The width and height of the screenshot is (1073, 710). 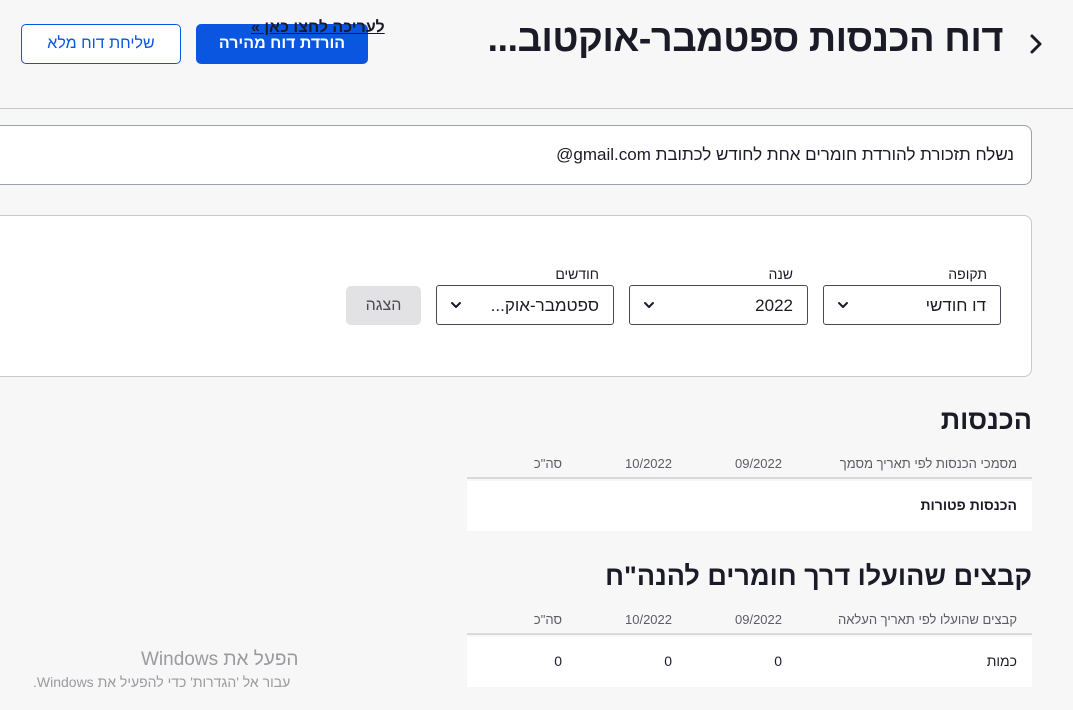 I want to click on income-section-title: הכנסות, so click(x=986, y=420).